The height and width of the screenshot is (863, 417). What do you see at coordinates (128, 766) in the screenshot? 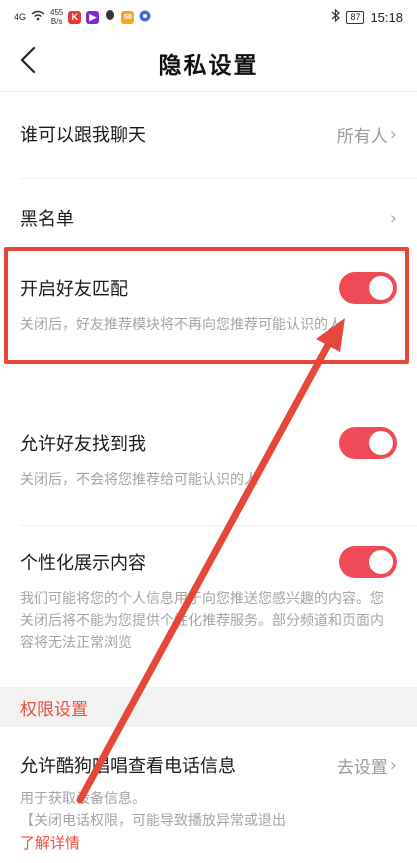
I see `phone-info-label: 允许酷狗唱唱查看电话信息` at bounding box center [128, 766].